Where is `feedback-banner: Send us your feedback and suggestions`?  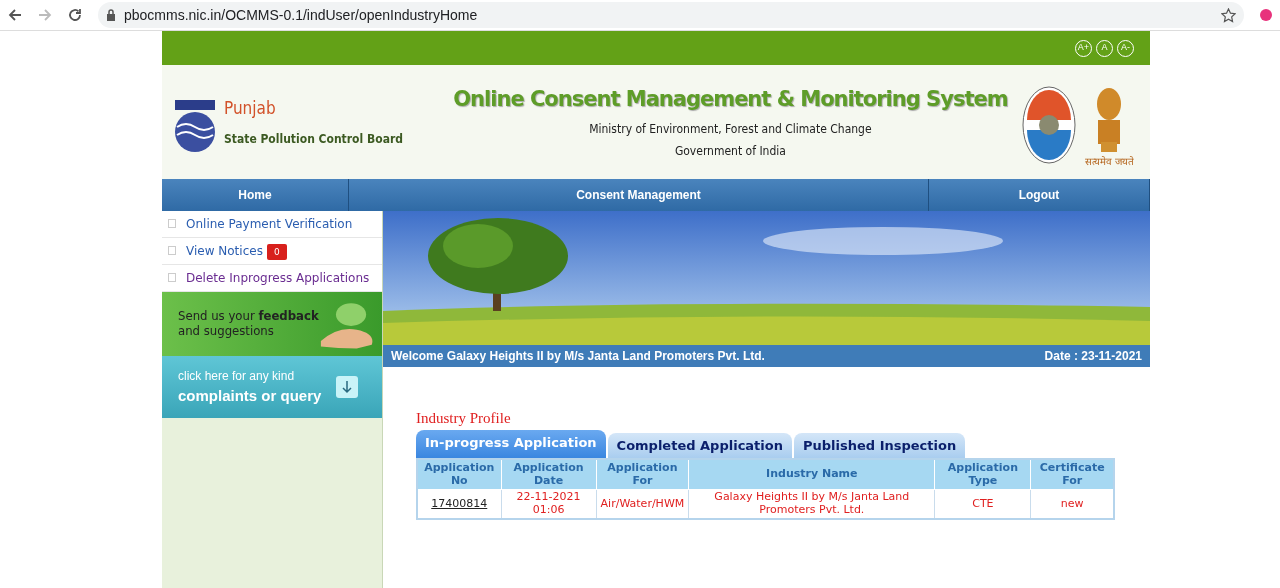
feedback-banner: Send us your feedback and suggestions is located at coordinates (272, 324).